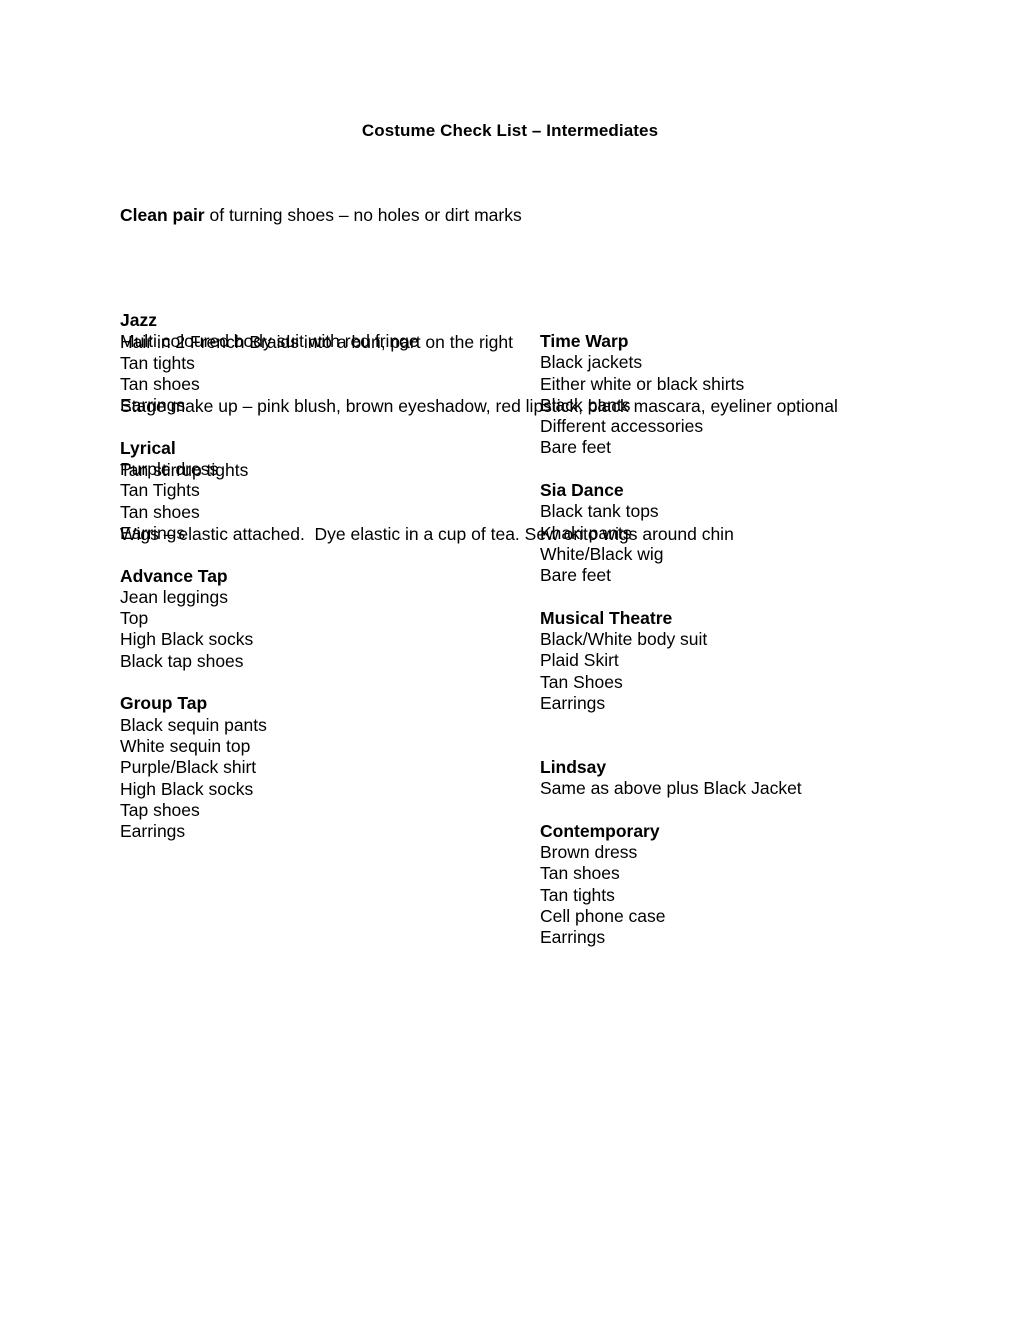  I want to click on list-item: Plaid Skirt, so click(579, 660).